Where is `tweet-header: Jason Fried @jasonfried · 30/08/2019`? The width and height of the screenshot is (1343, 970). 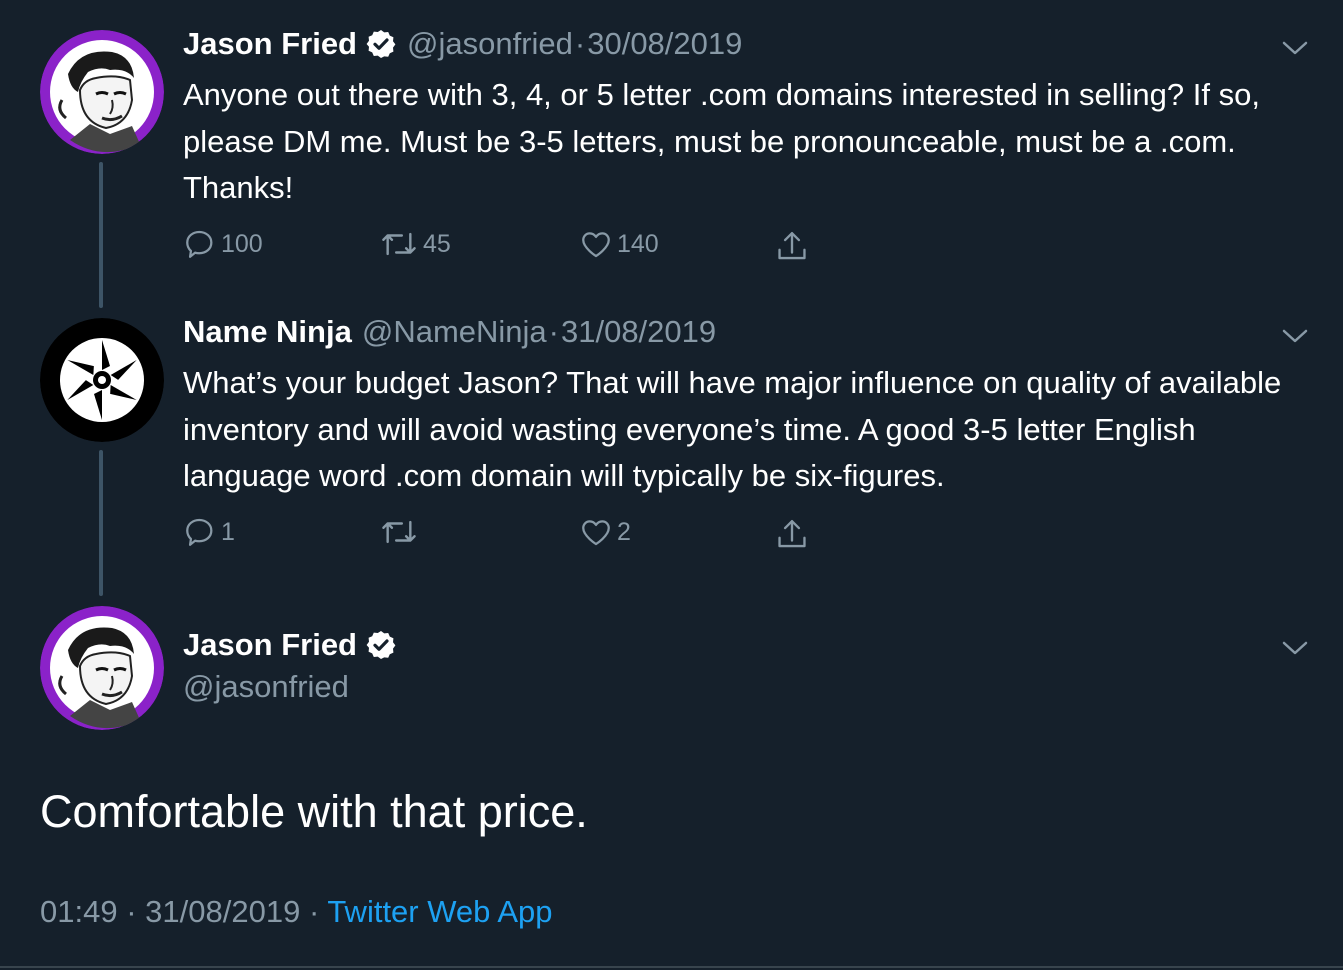
tweet-header: Jason Fried @jasonfried · 30/08/2019 is located at coordinates (462, 44).